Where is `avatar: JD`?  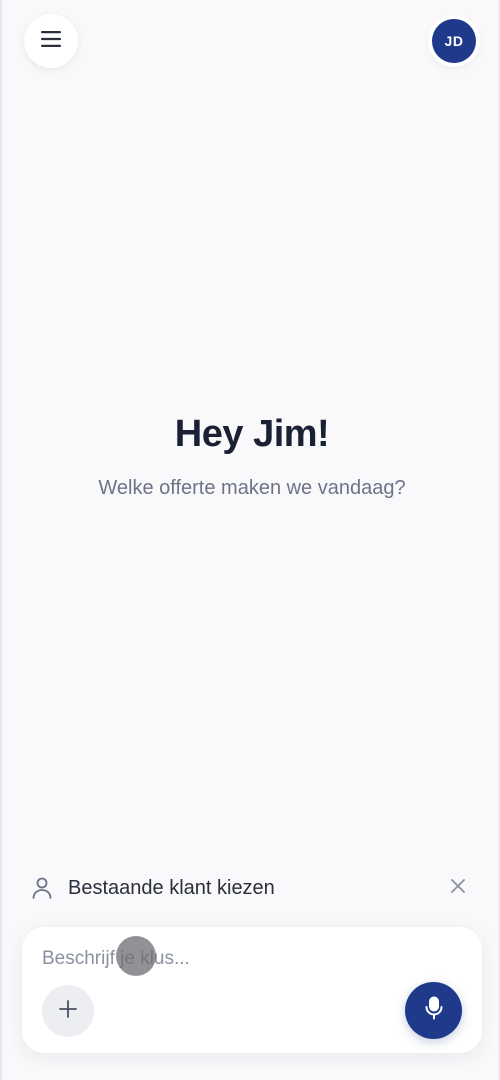
avatar: JD is located at coordinates (454, 41).